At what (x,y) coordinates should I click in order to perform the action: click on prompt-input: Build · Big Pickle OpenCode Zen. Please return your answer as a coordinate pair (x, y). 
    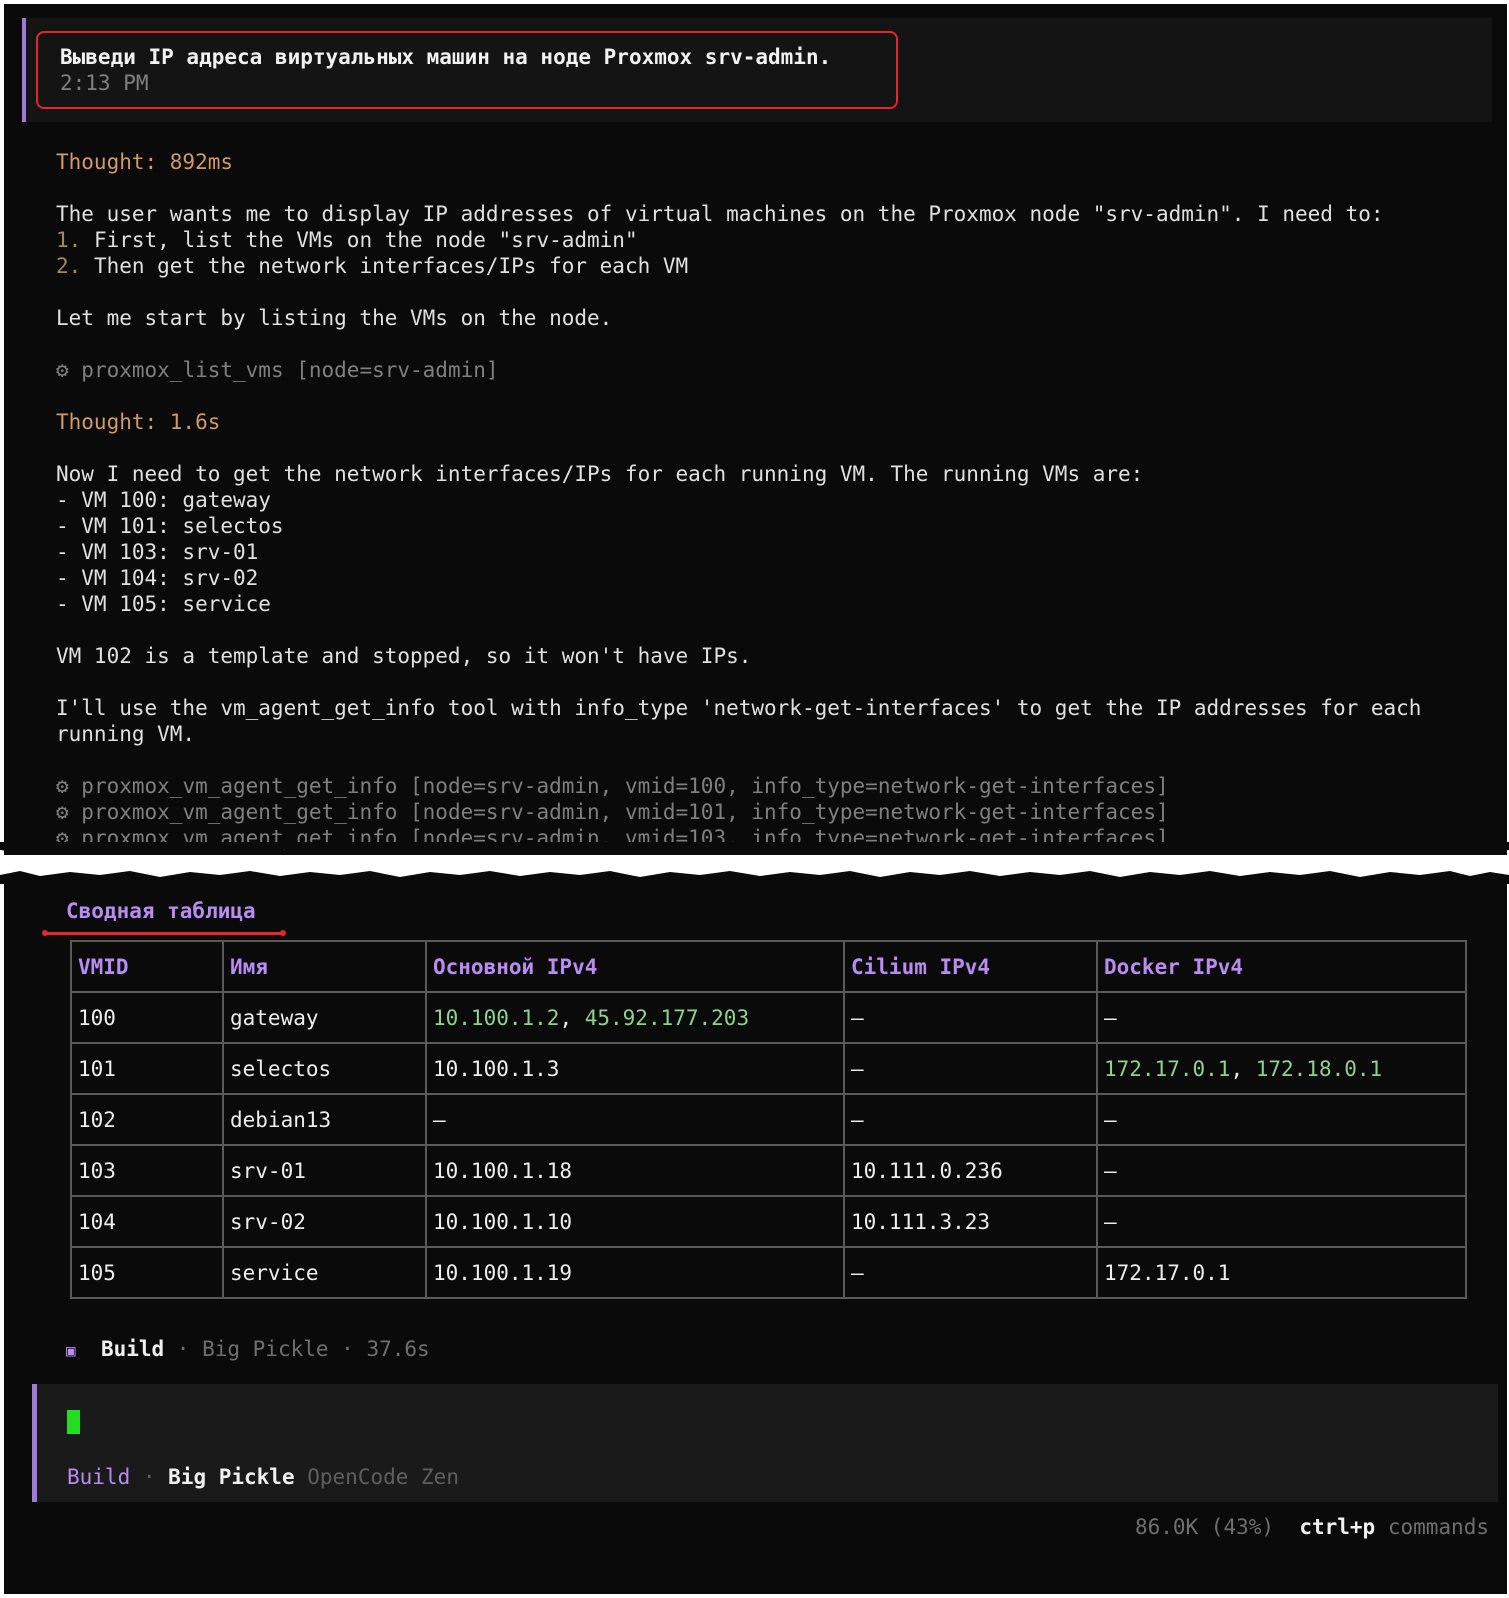
    Looking at the image, I should click on (765, 1443).